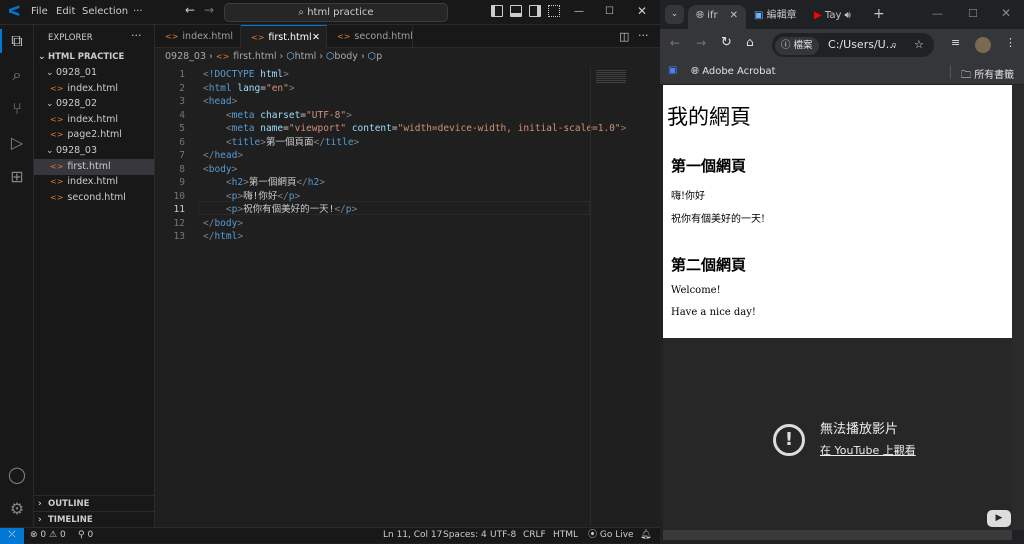 This screenshot has height=544, width=1024. I want to click on zoom-icon: ⌕, so click(894, 45).